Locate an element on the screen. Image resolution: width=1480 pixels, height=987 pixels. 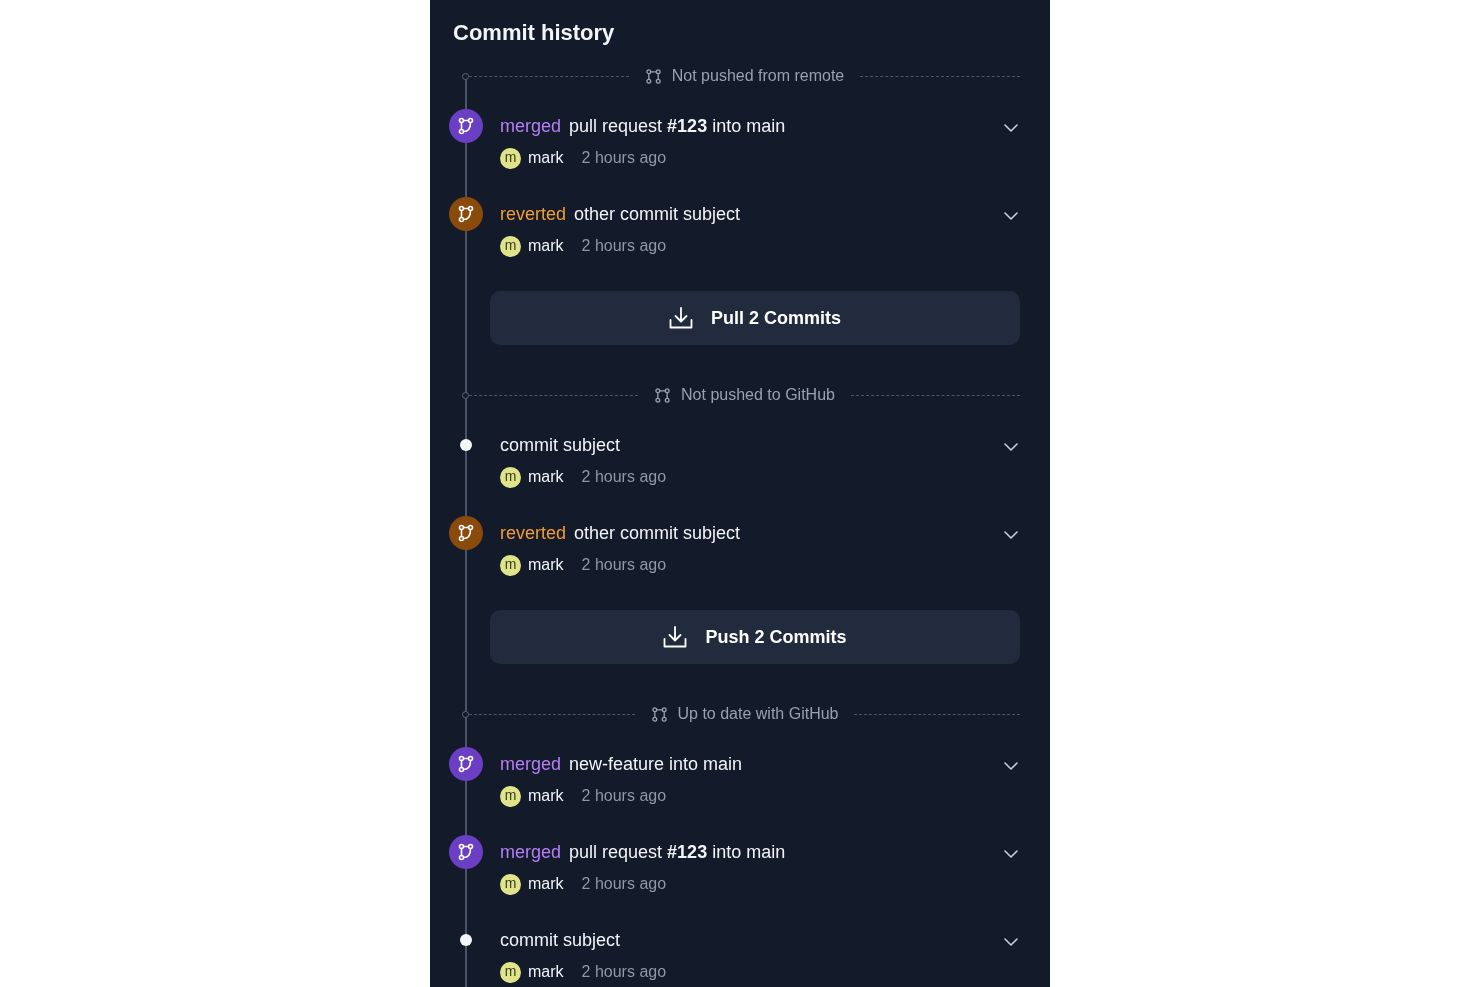
action-button: Pull 2 Commits is located at coordinates (755, 318).